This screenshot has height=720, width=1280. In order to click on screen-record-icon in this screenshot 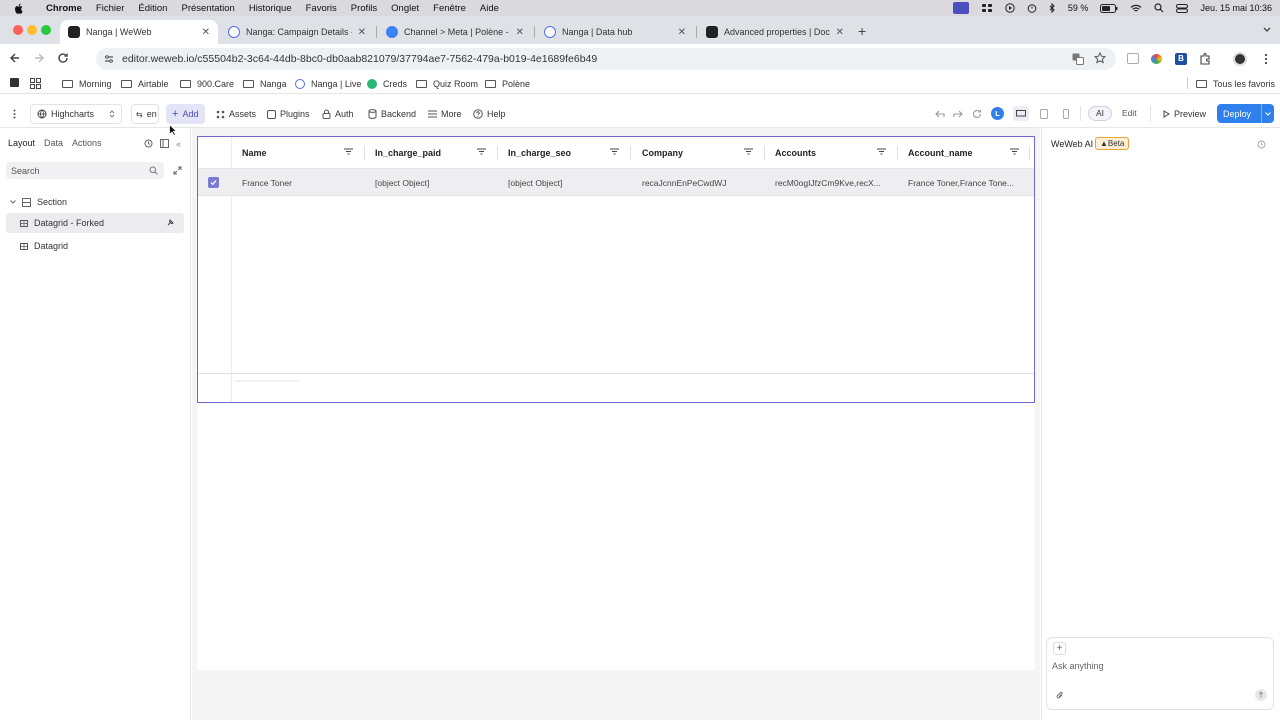, I will do `click(960, 8)`.